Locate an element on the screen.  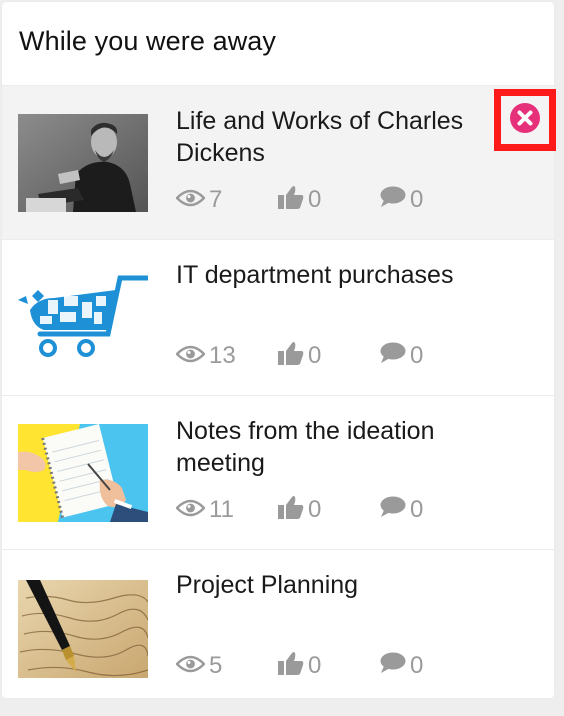
close-circle-icon is located at coordinates (525, 120).